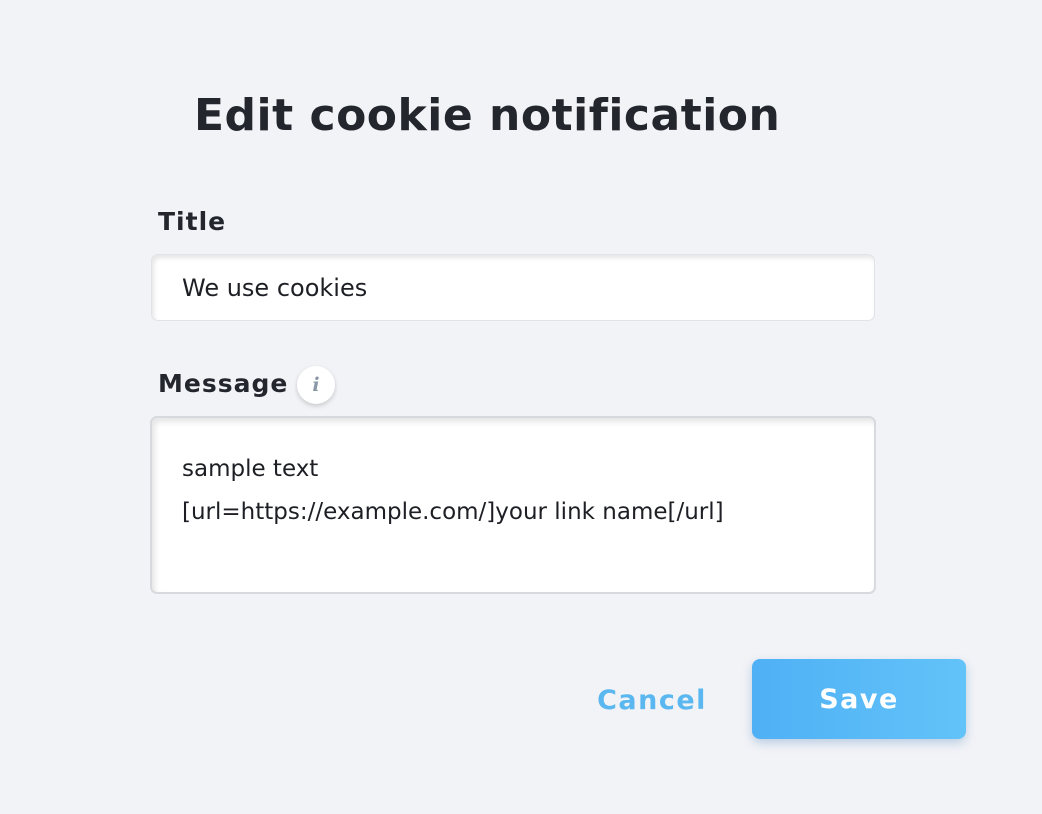 The image size is (1042, 814). I want to click on message-line: sample text, so click(250, 469).